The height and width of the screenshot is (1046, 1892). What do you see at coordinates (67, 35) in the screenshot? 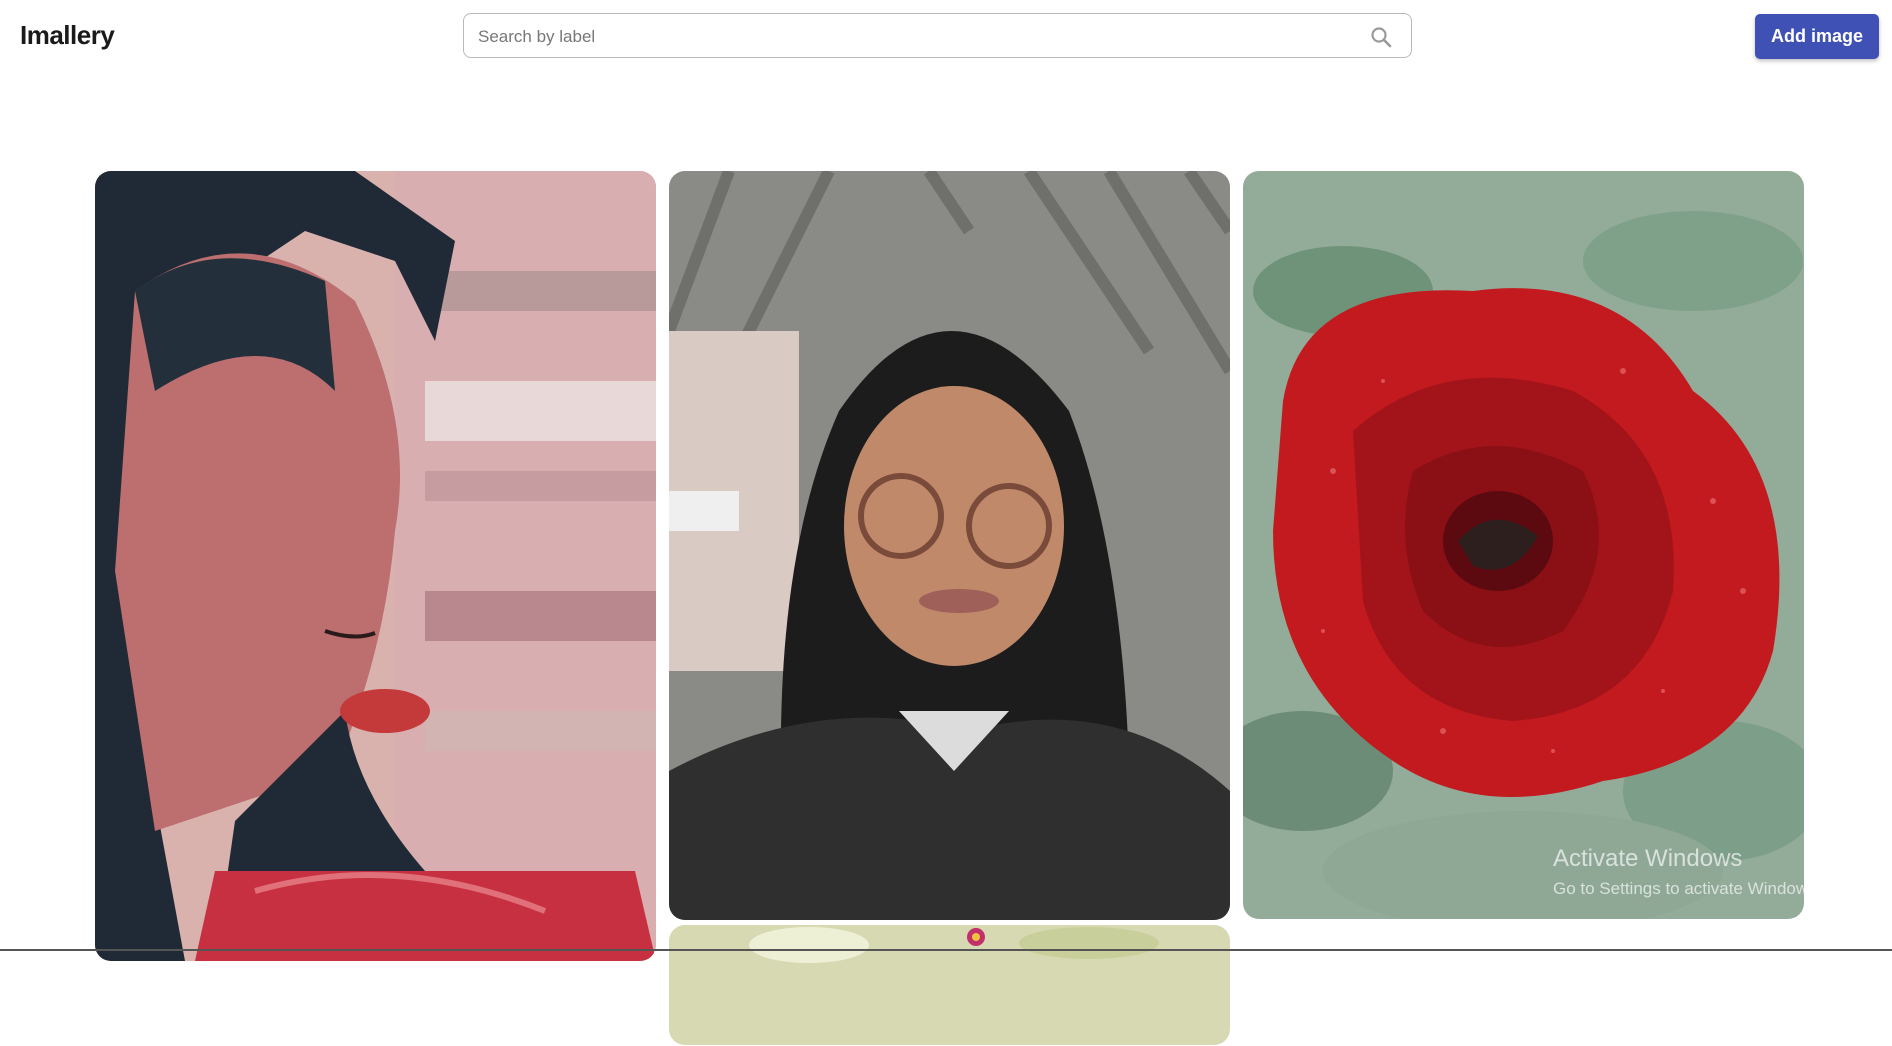
I see `app-logo: Imallery` at bounding box center [67, 35].